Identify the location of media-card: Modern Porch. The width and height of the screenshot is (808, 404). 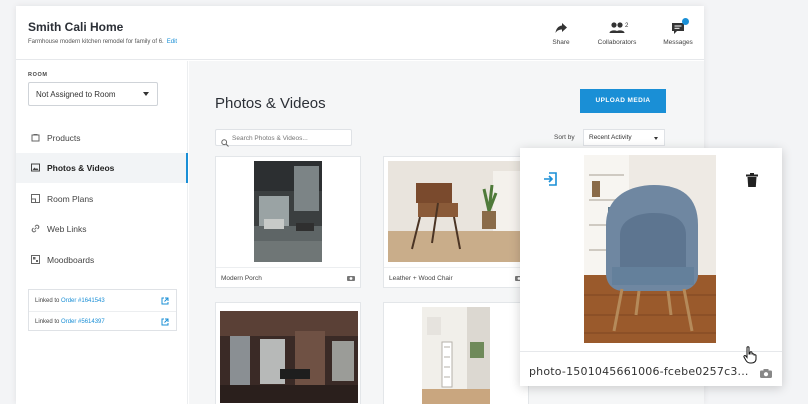
(288, 222).